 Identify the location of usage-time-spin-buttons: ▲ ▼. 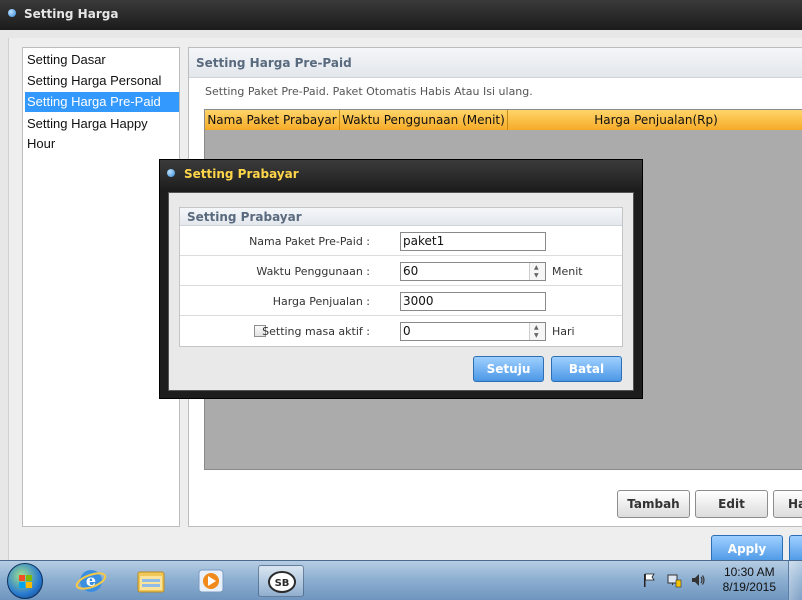
(537, 271).